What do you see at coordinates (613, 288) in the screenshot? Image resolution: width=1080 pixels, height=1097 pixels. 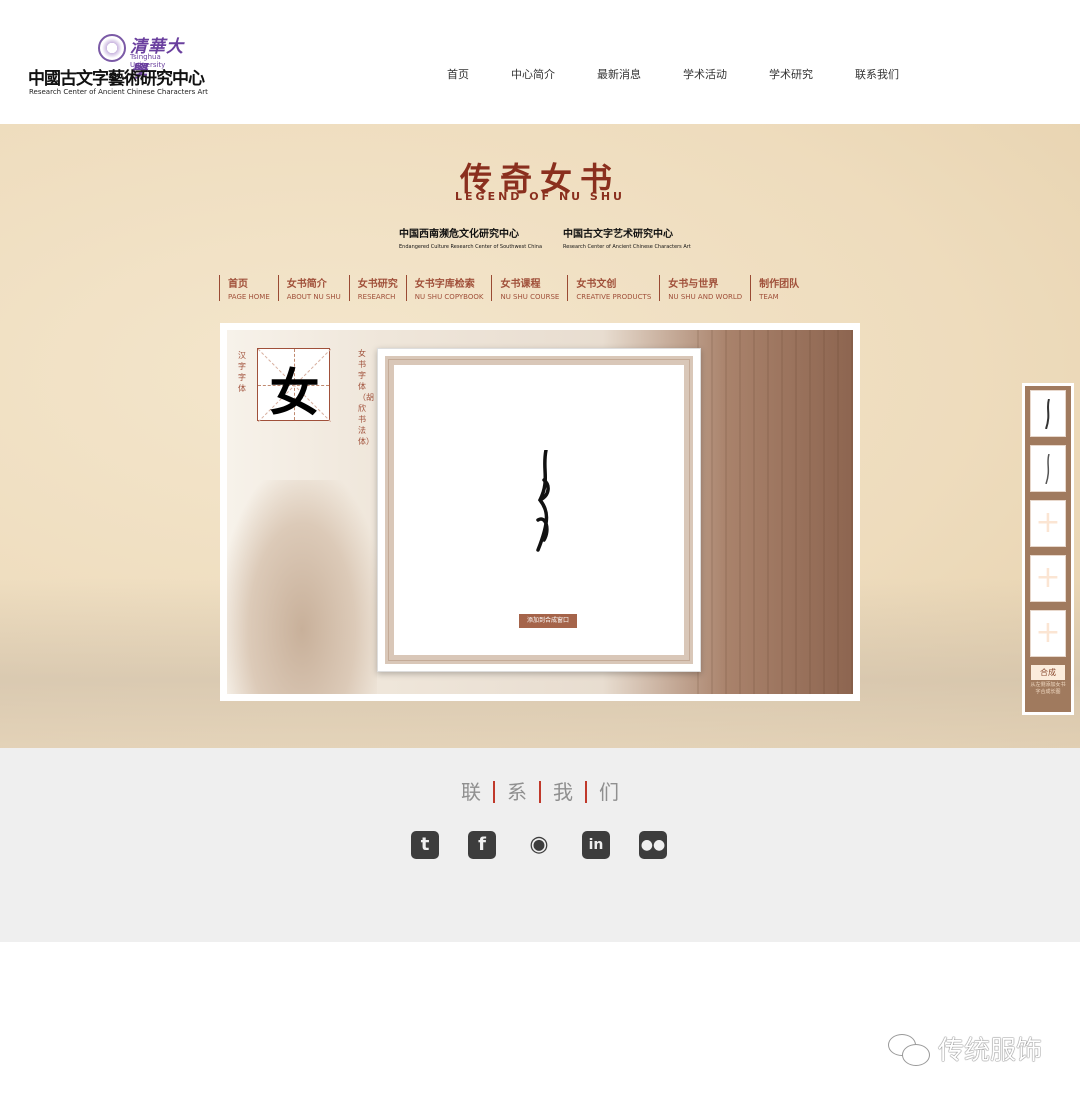 I see `subnav-creative: 女书文创 CREATIVE PRODUCTS` at bounding box center [613, 288].